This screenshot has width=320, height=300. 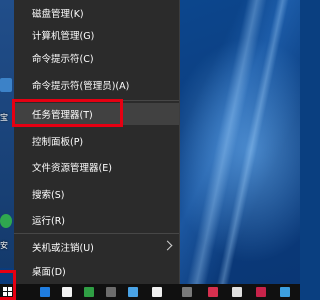 I want to click on menu-item-run: 运行(R), so click(x=96, y=220).